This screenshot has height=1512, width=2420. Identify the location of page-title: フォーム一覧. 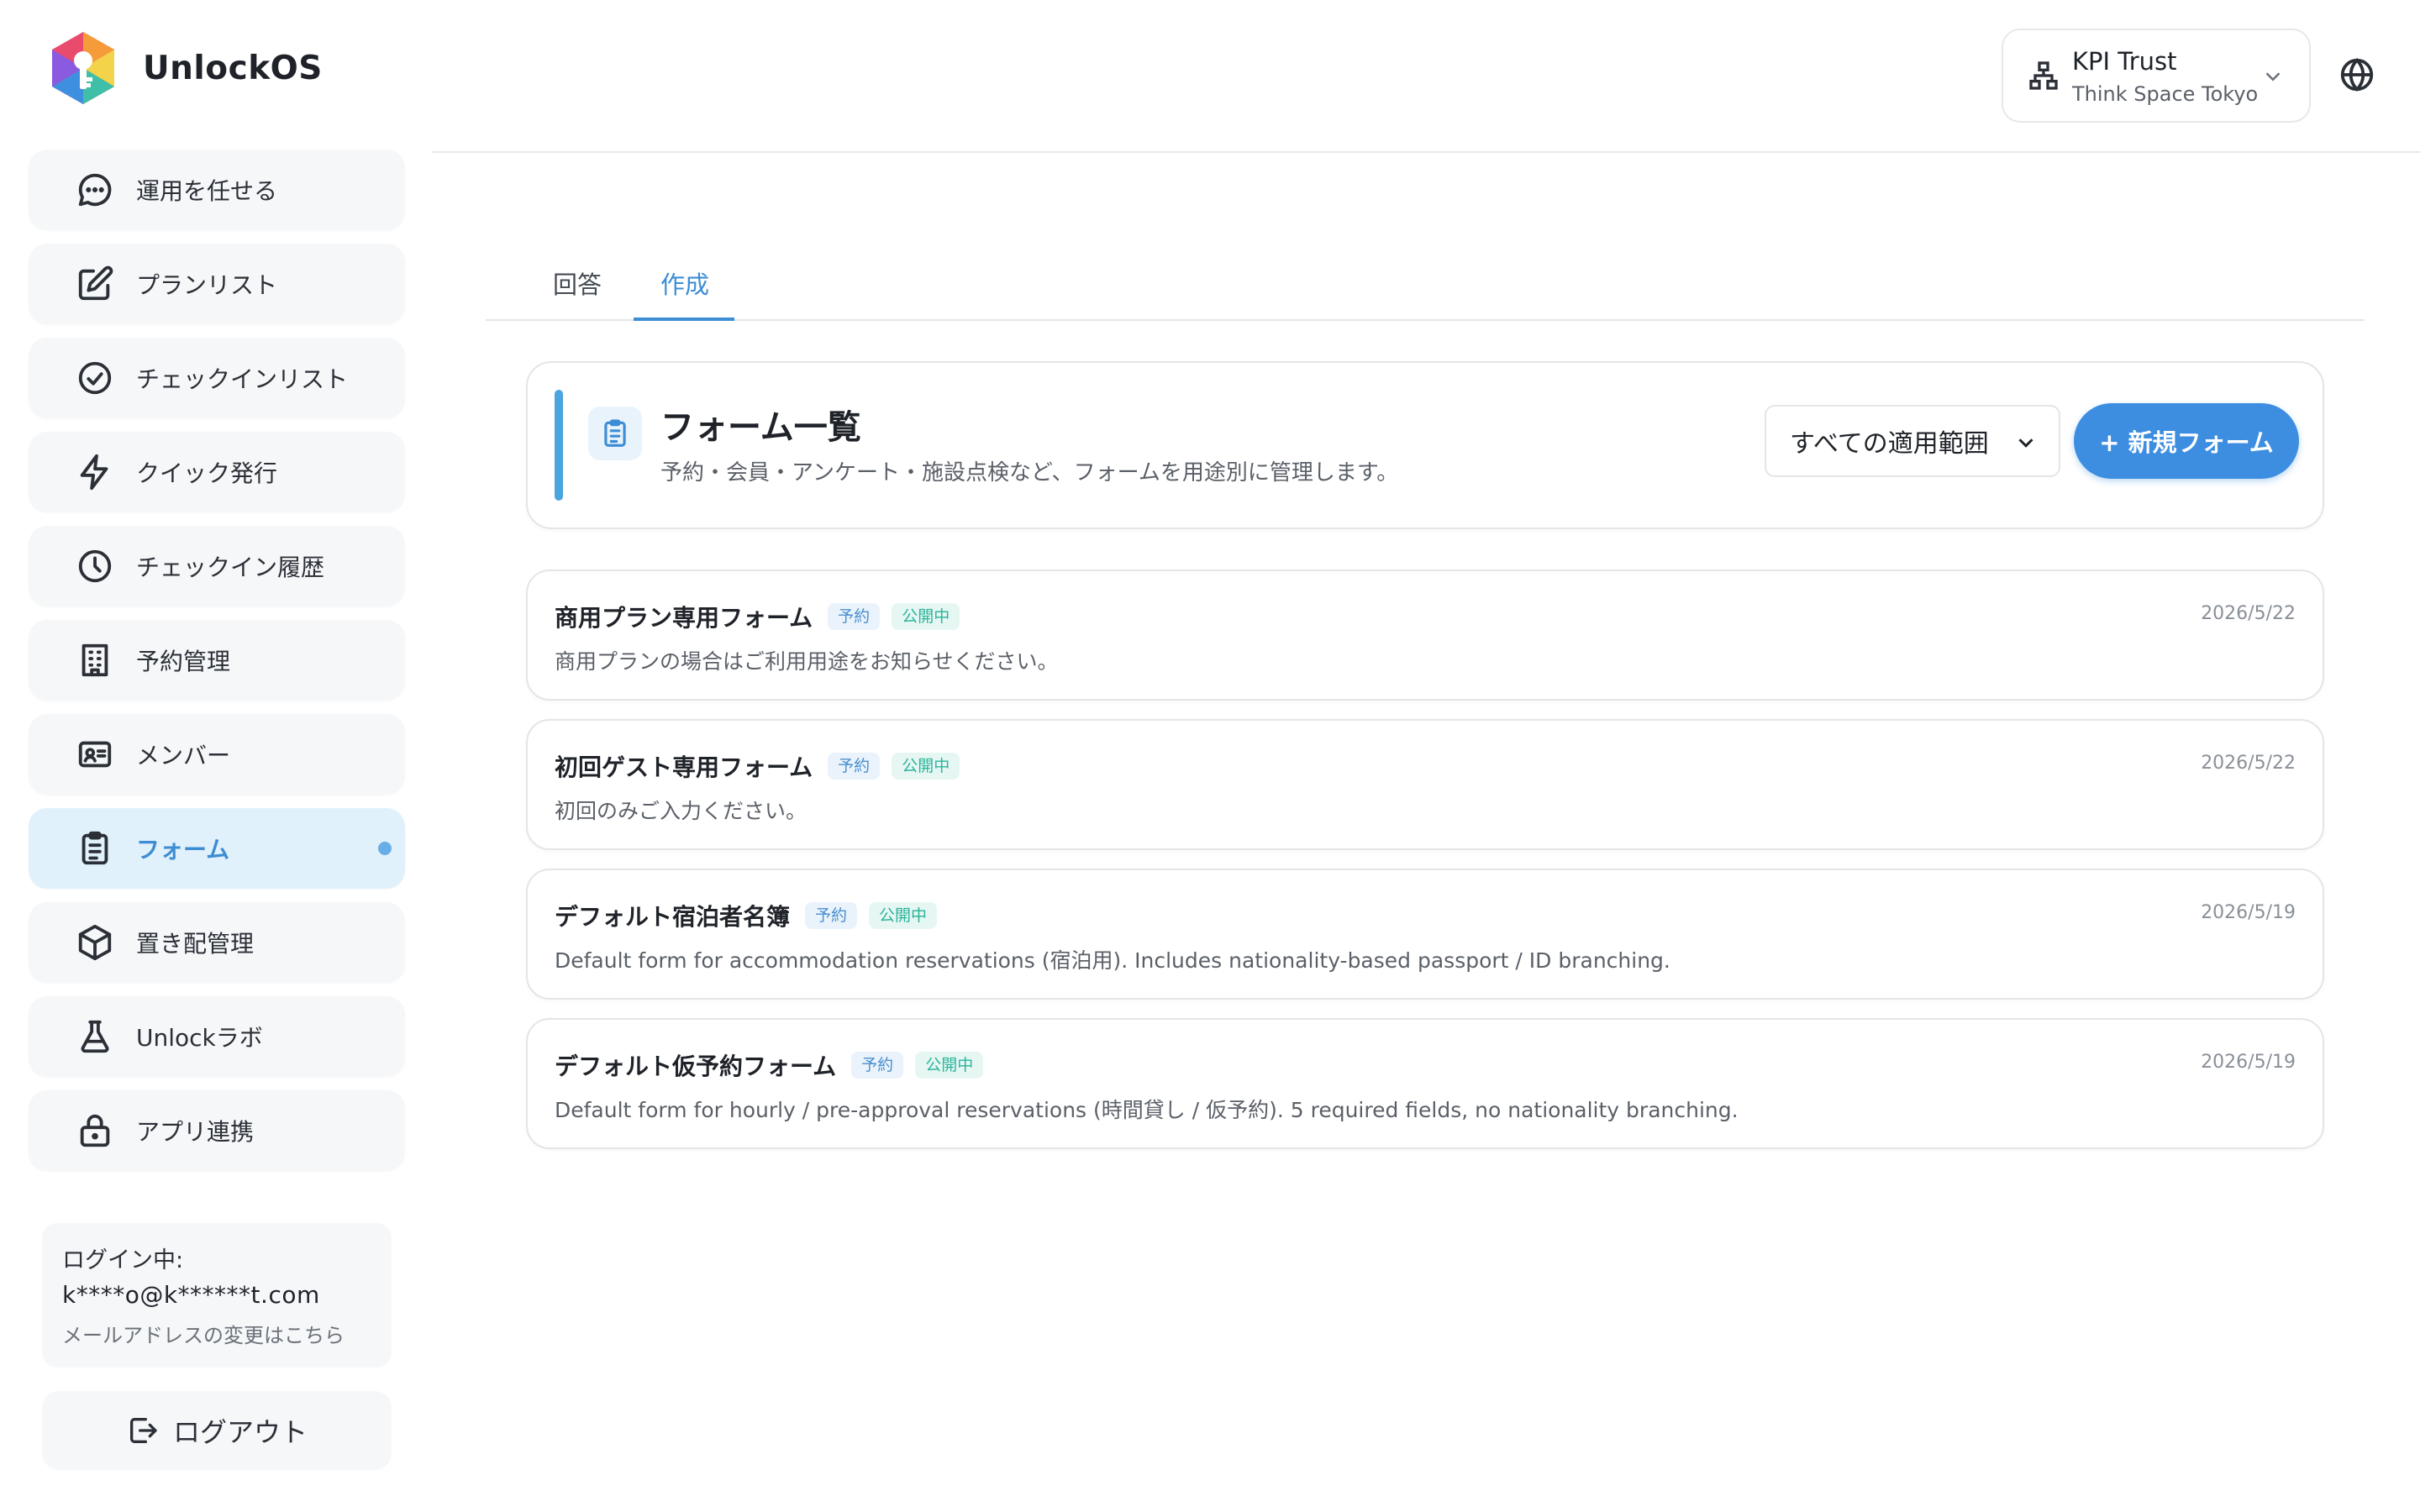
(761, 427).